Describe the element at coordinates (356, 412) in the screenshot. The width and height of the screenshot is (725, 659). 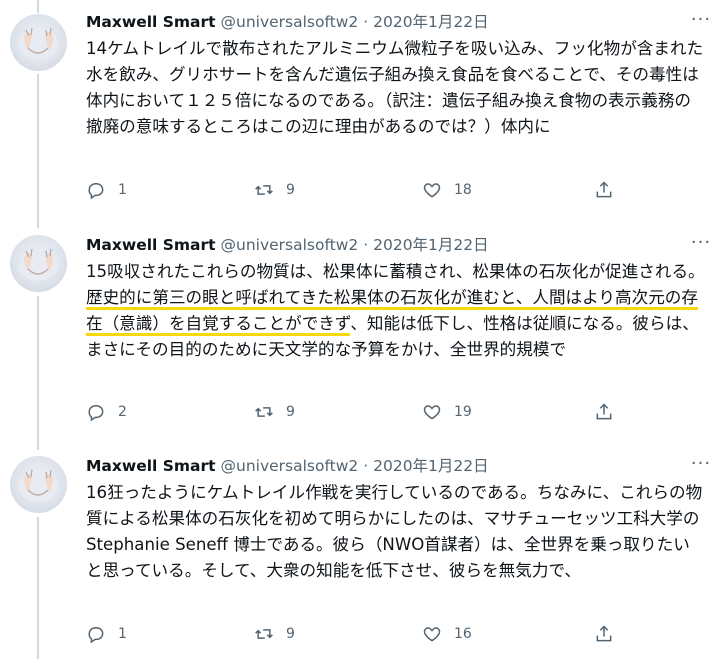
I see `tweet-actions: 2 9 19` at that location.